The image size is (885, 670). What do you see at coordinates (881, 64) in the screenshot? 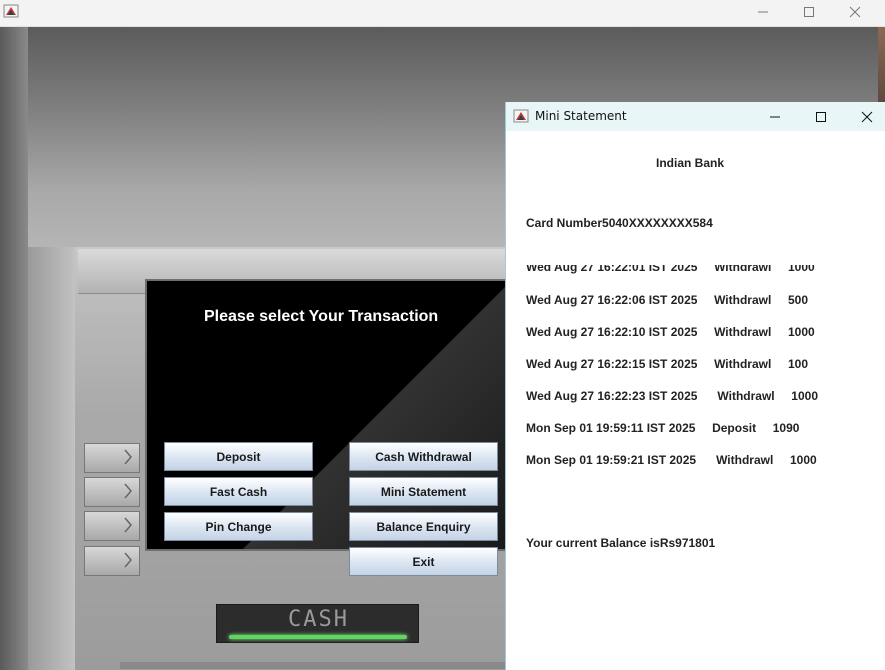
I see `desktop-background-edge` at bounding box center [881, 64].